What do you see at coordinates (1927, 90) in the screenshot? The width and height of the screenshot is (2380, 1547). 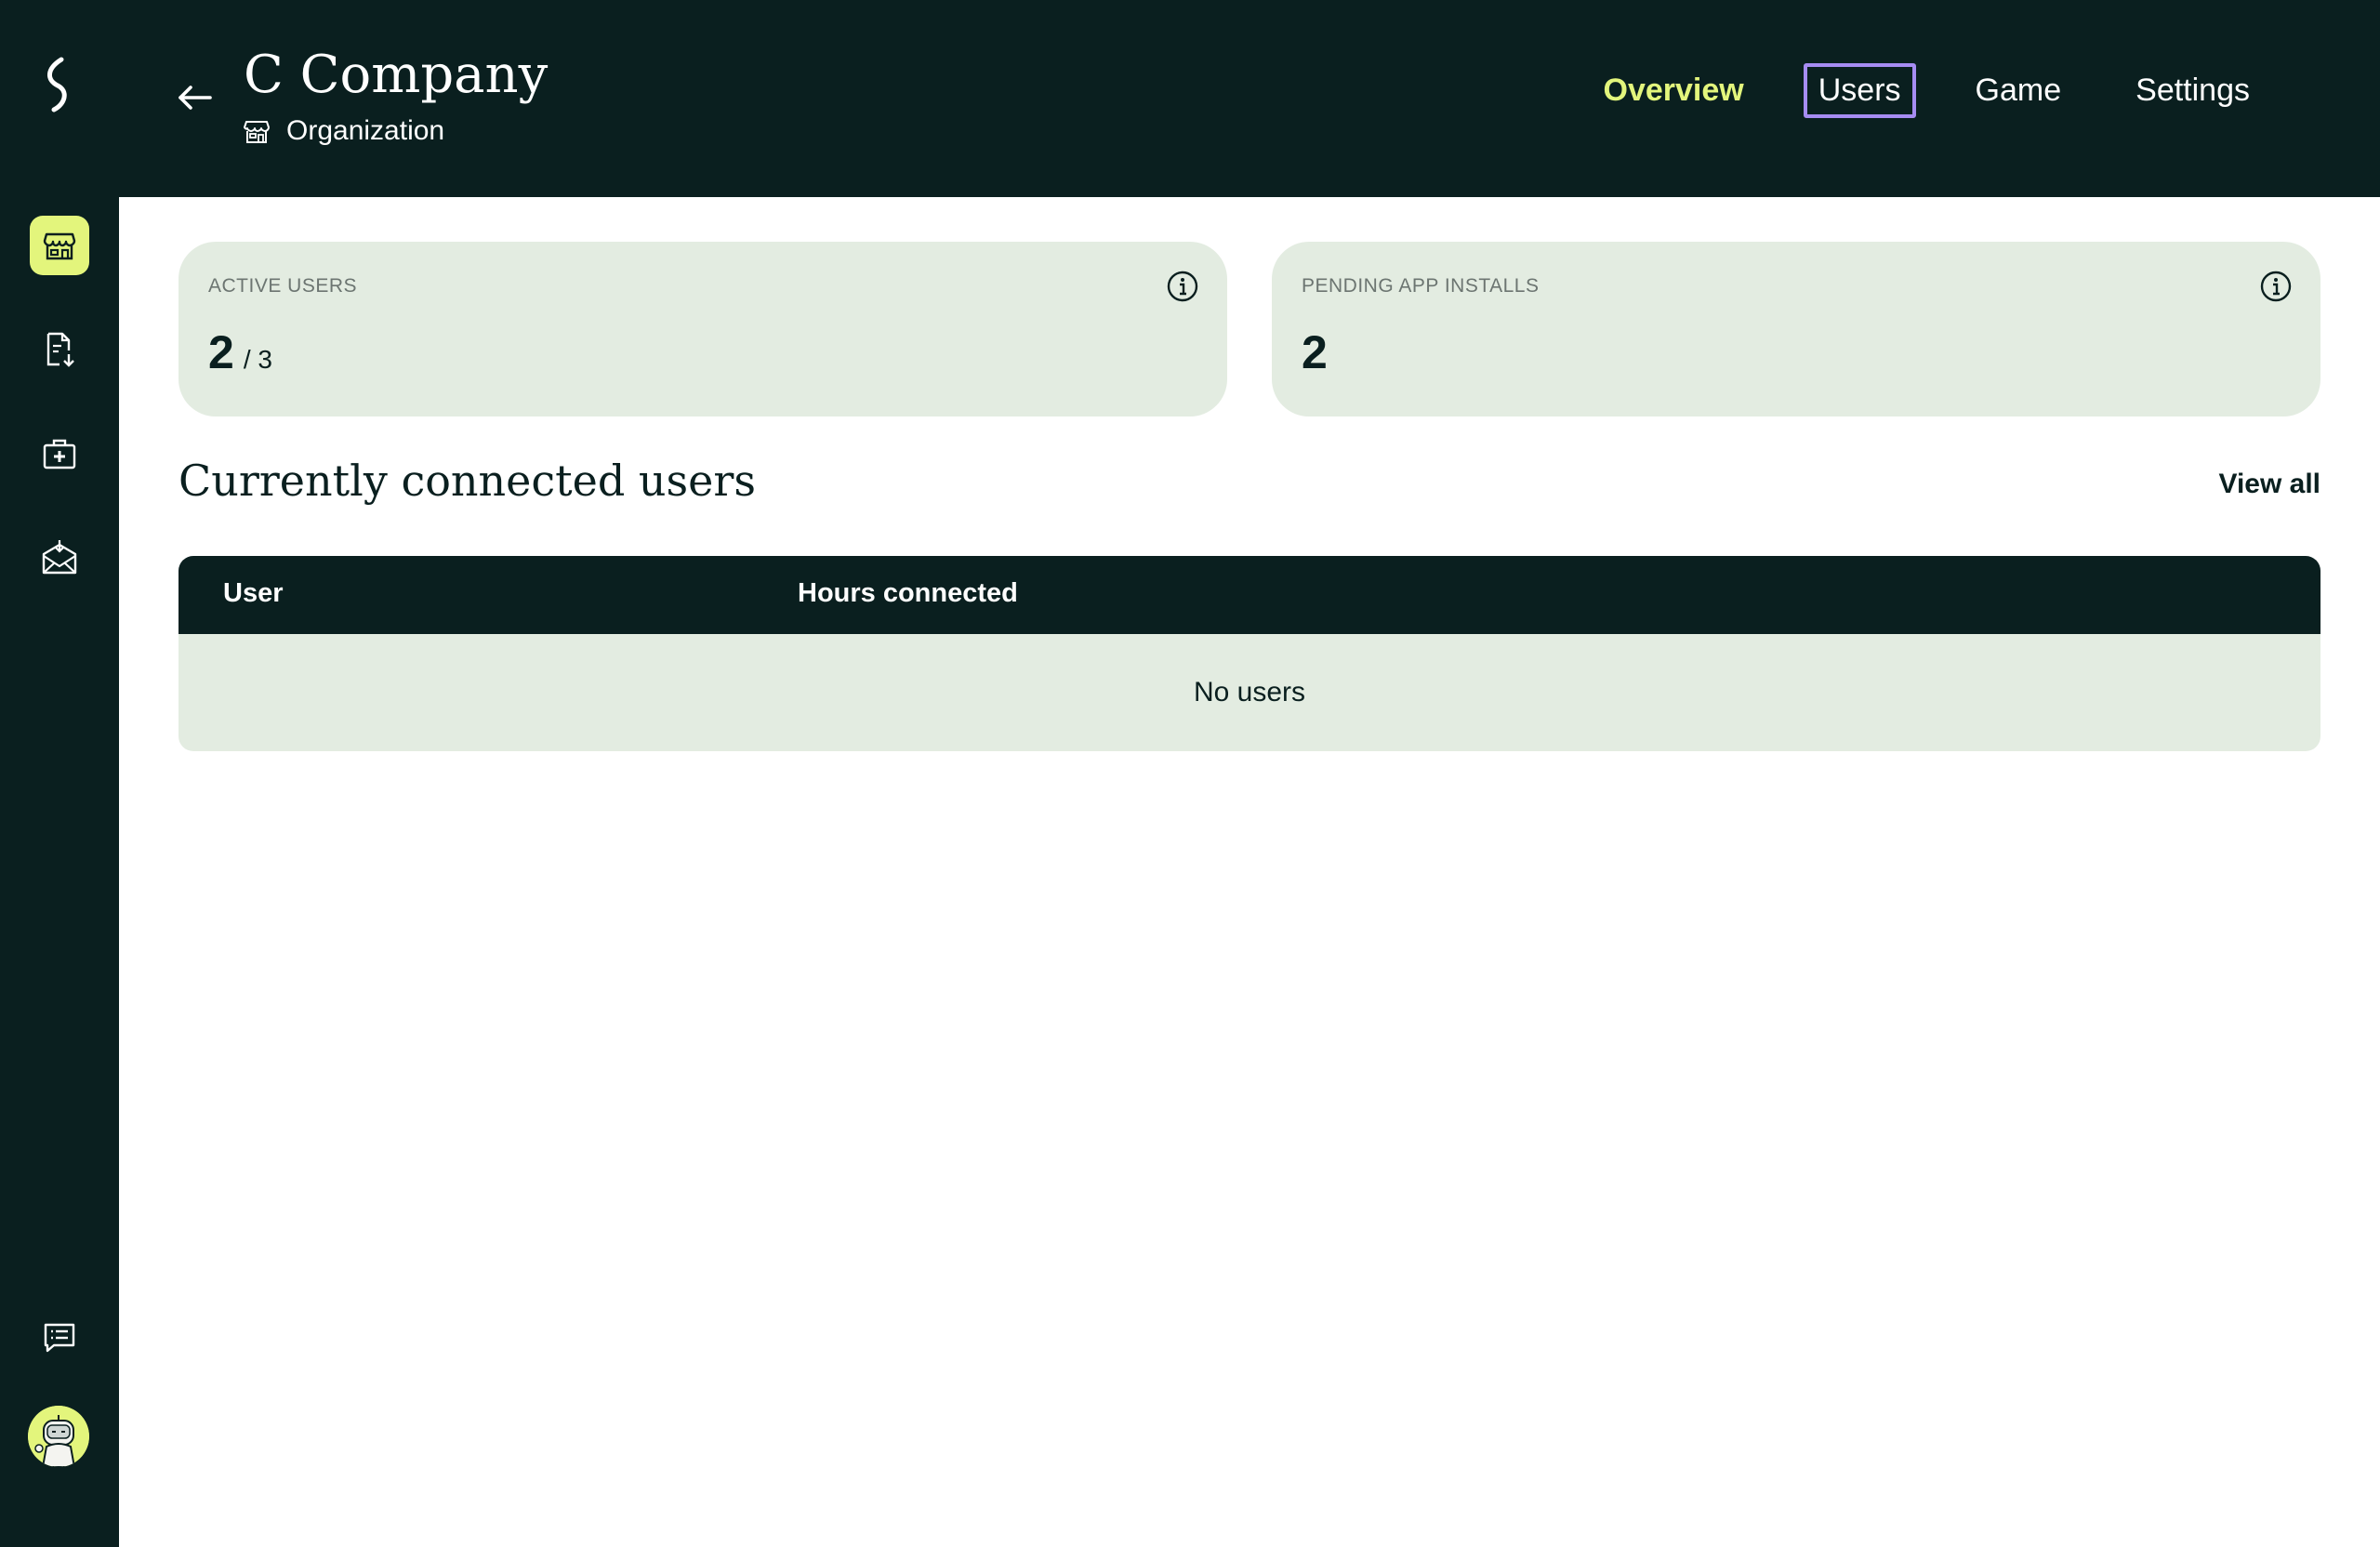 I see `tab-bar: Overview Users Game Settings` at bounding box center [1927, 90].